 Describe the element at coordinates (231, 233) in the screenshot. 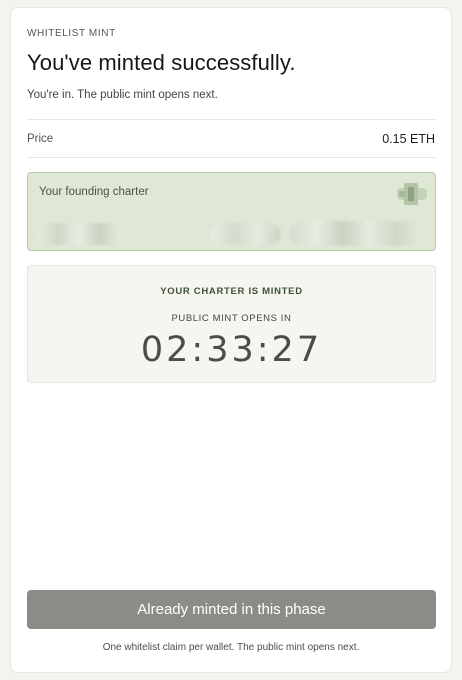

I see `charter-details-redacted` at that location.